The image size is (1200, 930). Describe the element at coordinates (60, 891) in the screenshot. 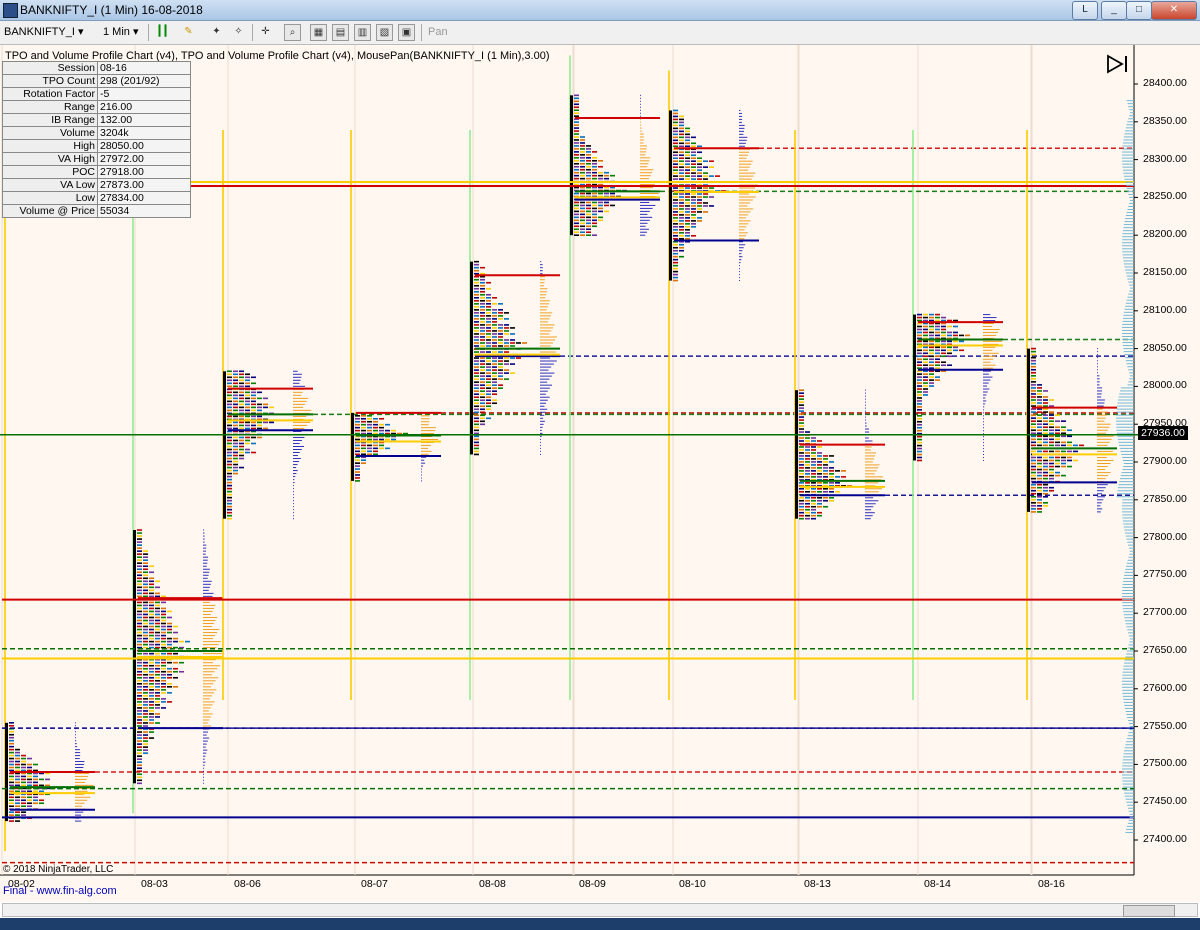

I see `website-label: Final - www.fin-alg.com` at that location.